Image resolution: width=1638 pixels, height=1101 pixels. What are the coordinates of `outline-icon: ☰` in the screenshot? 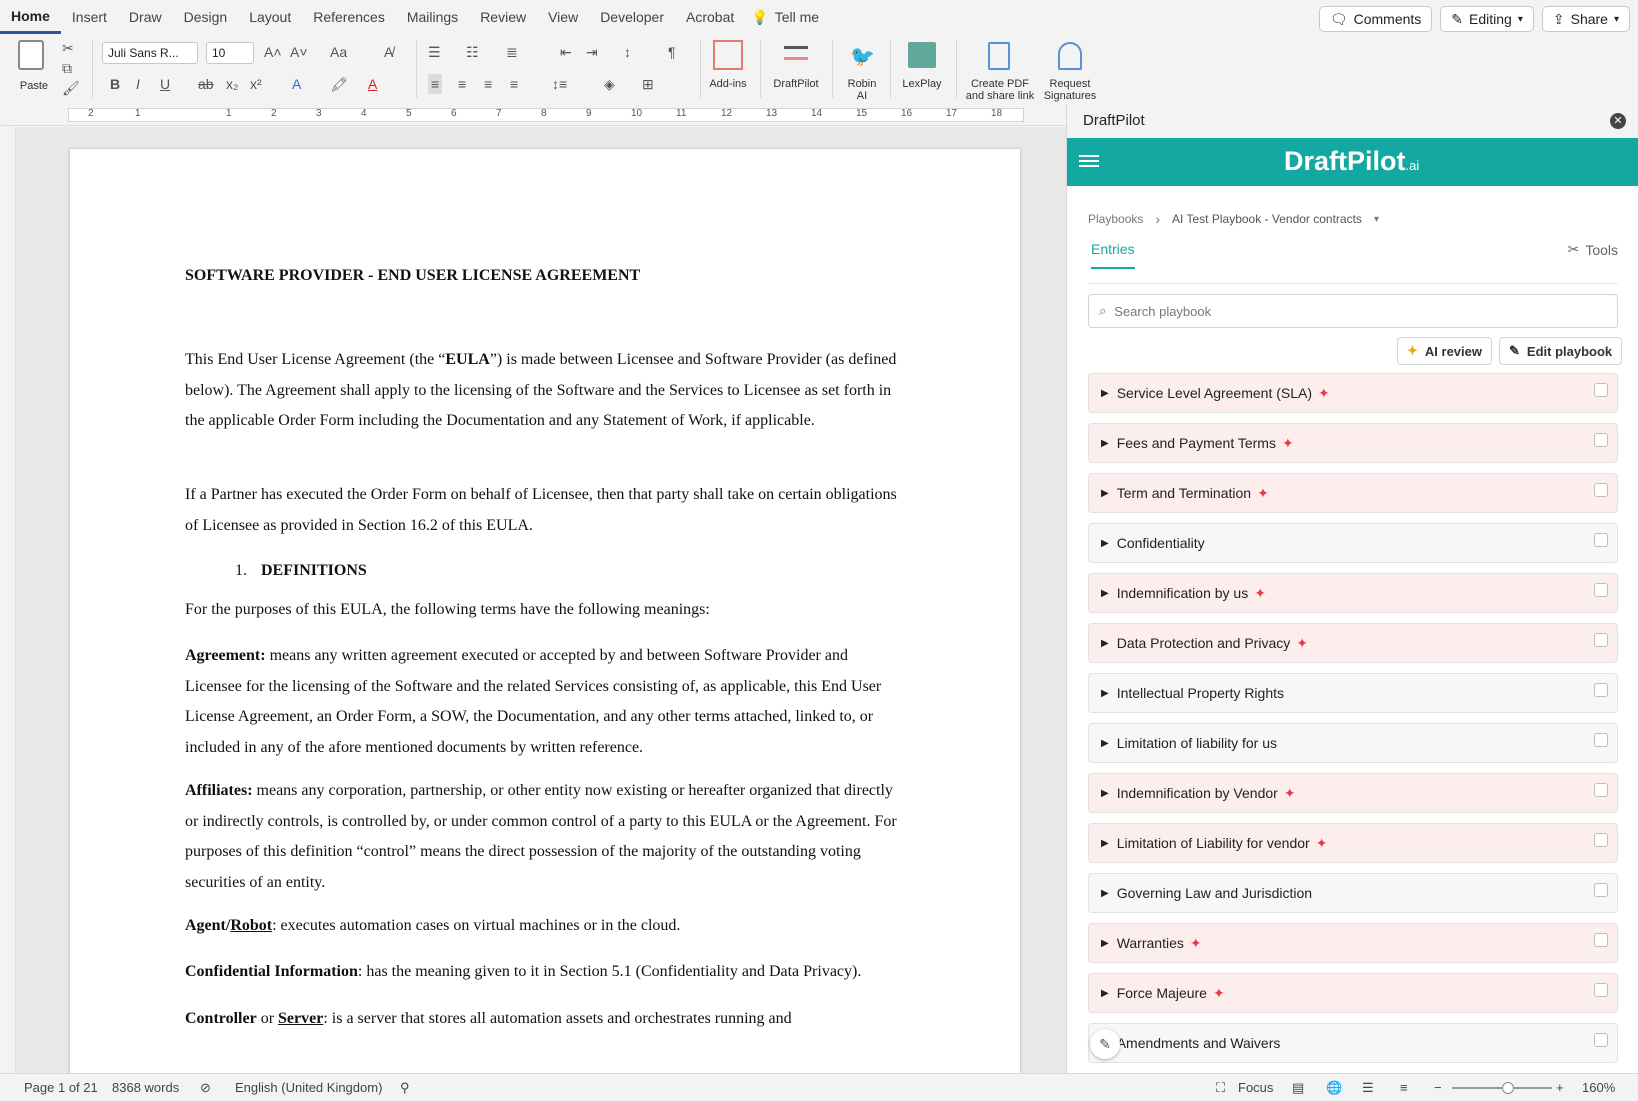 It's located at (1368, 1088).